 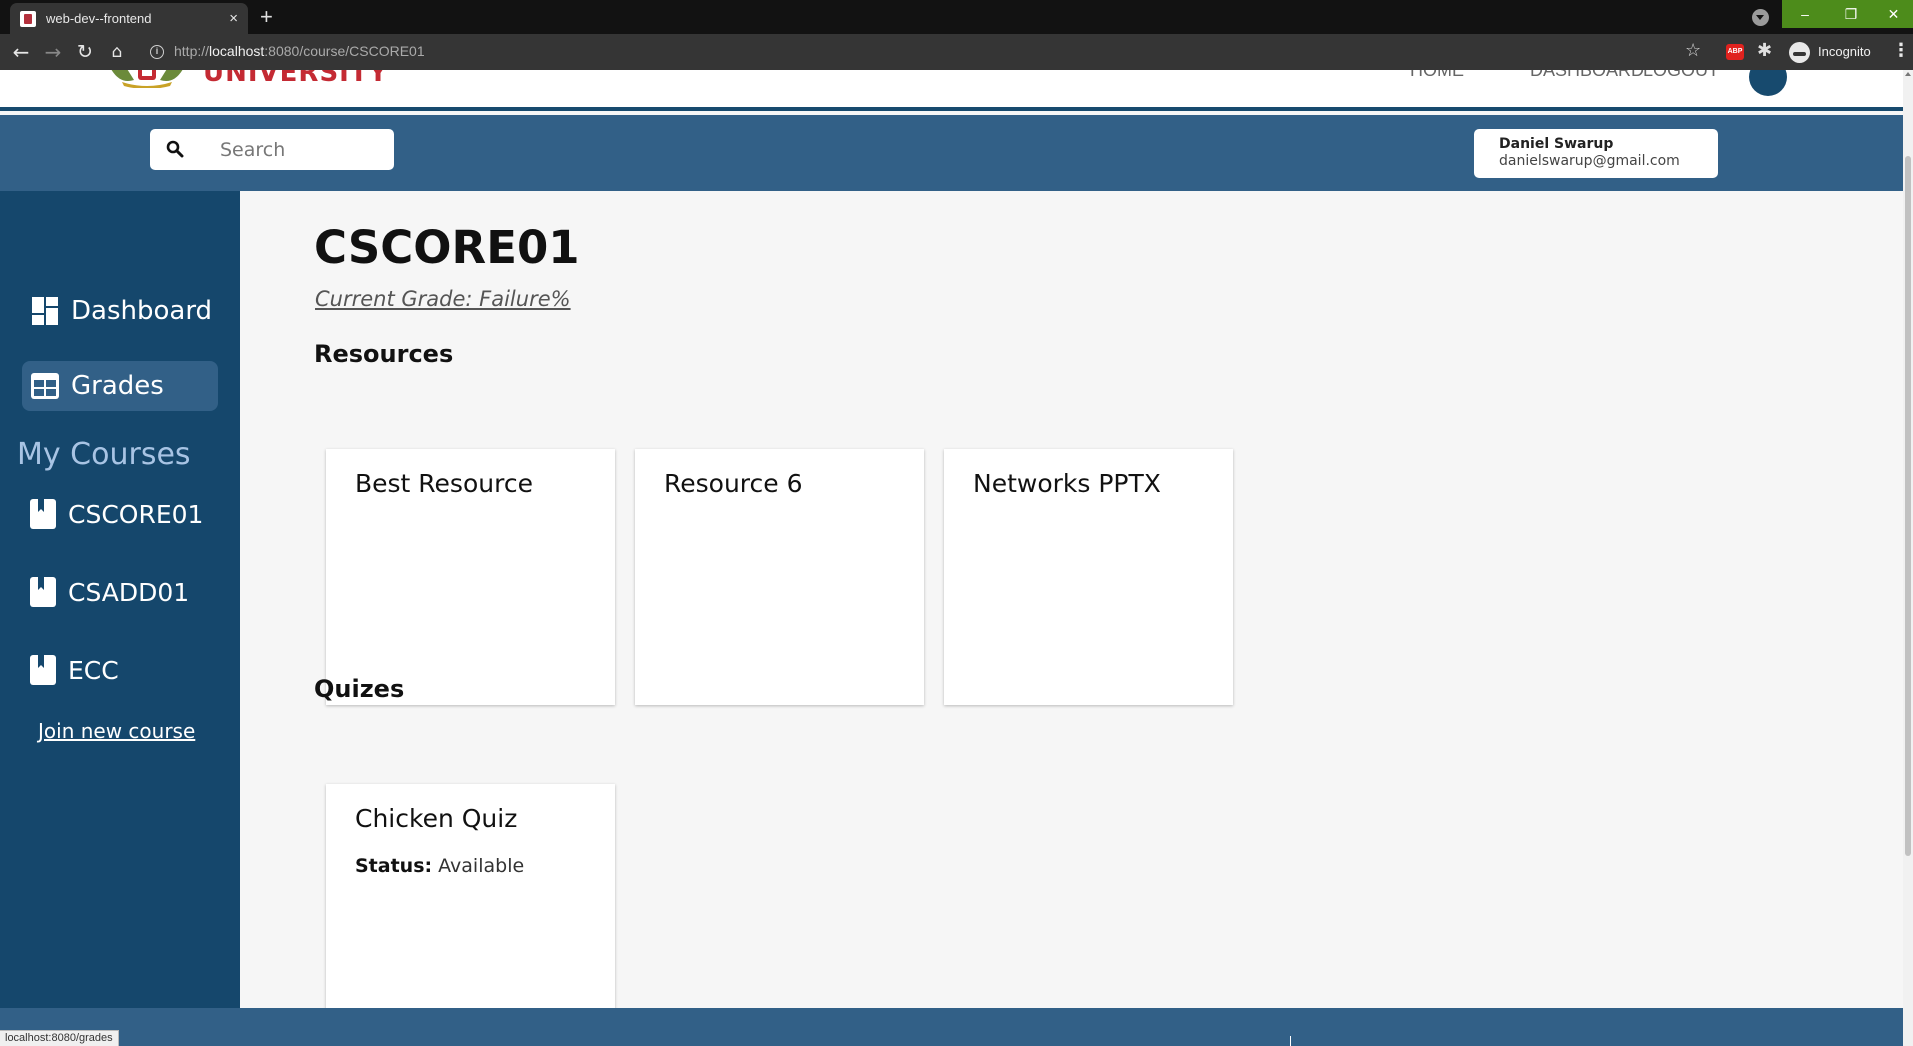 I want to click on browser-tab: web-dev--frontend ×, so click(x=129, y=18).